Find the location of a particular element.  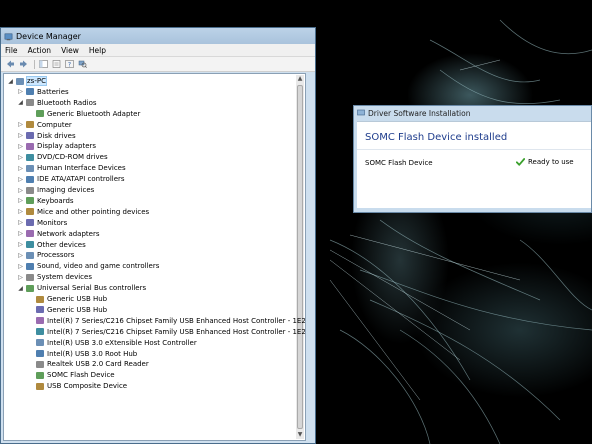

scroll-down-arrow: ▼ is located at coordinates (300, 435).